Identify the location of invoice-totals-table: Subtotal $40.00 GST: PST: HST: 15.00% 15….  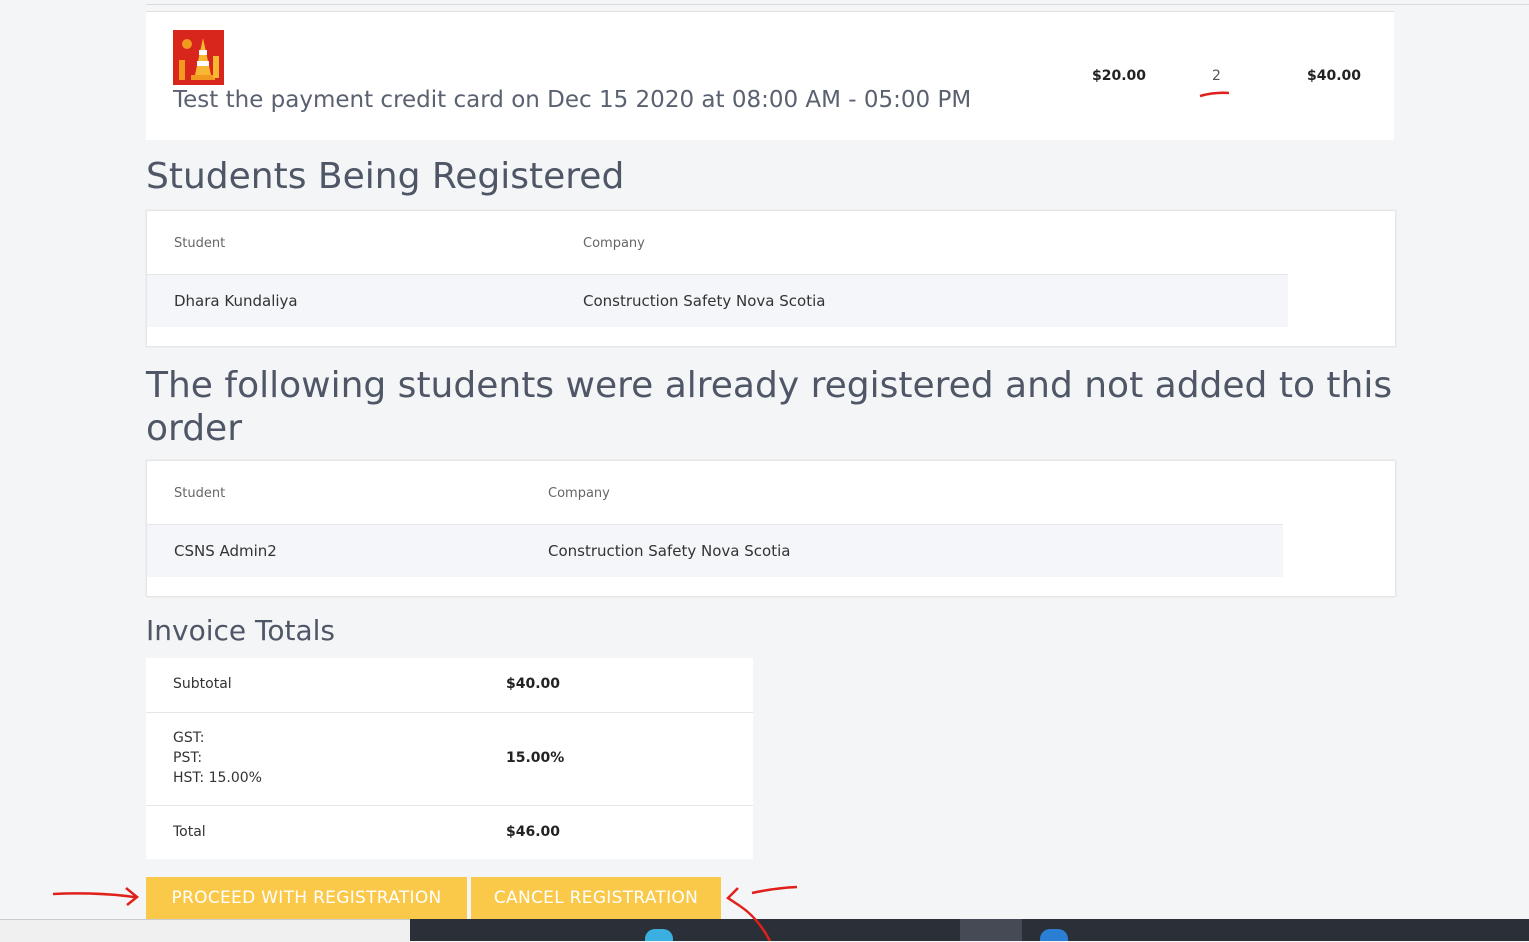
(449, 758).